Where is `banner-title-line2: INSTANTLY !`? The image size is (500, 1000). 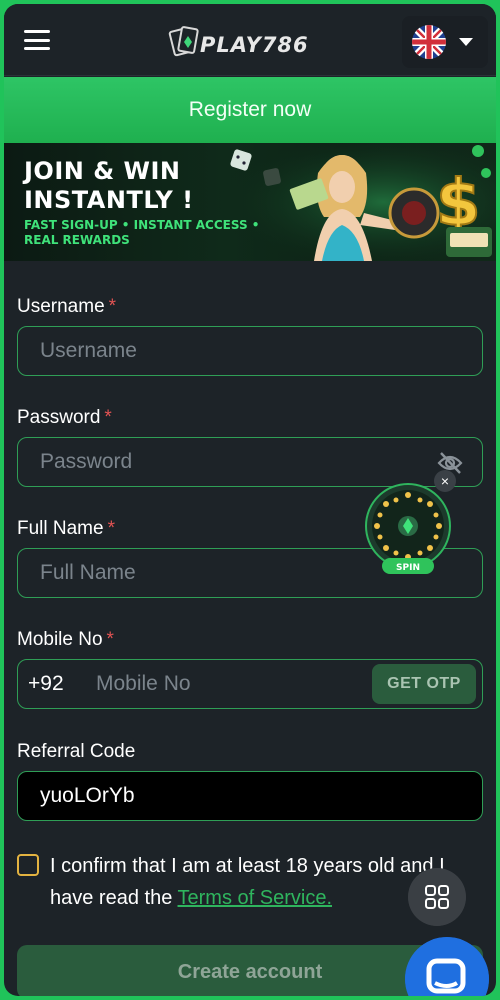
banner-title-line2: INSTANTLY ! is located at coordinates (109, 200).